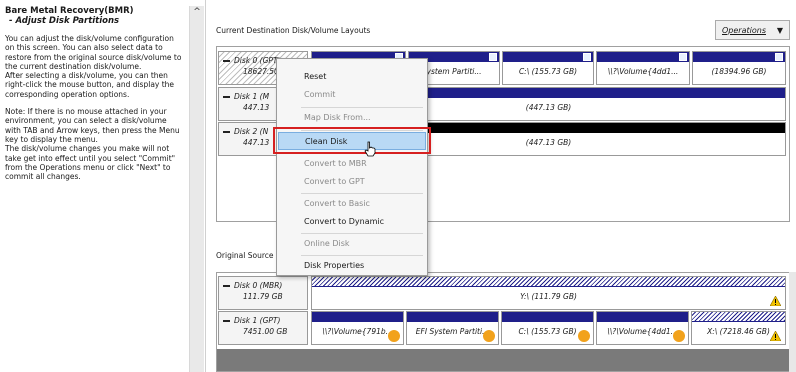  Describe the element at coordinates (744, 30) in the screenshot. I see `operations-label: Operations` at that location.